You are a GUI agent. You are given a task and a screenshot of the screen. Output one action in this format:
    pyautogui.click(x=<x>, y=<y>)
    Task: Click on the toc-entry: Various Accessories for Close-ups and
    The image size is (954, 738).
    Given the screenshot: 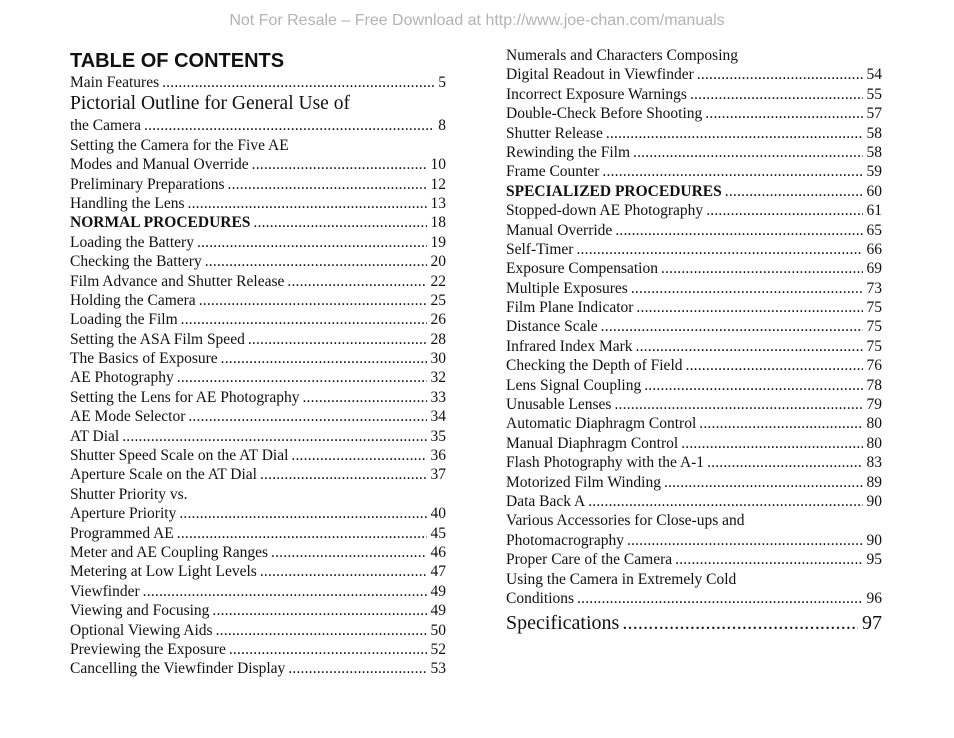 What is the action you would take?
    pyautogui.click(x=694, y=520)
    